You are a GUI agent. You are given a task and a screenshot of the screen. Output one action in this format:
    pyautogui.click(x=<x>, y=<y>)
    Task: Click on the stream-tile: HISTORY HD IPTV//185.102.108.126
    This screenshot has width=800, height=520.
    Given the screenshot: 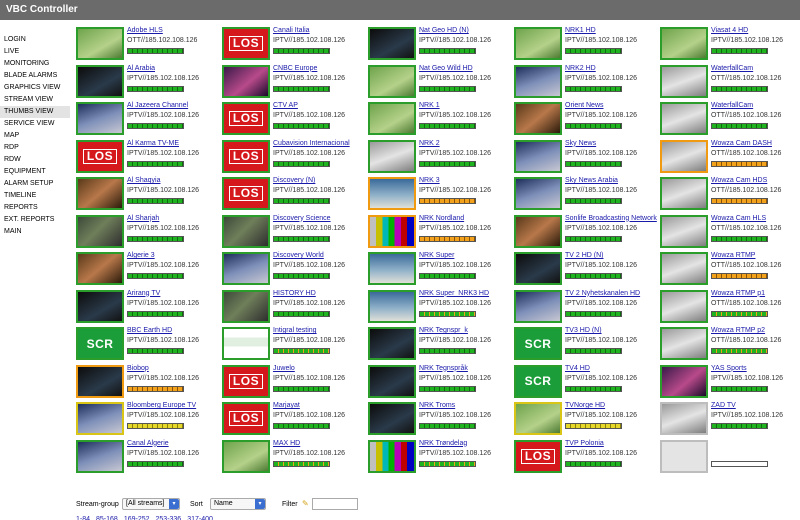 What is the action you would take?
    pyautogui.click(x=294, y=306)
    